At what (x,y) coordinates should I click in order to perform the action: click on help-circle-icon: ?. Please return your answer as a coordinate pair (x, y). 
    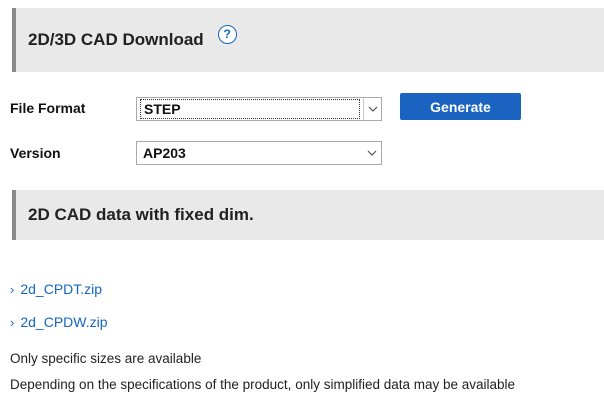
    Looking at the image, I should click on (227, 34).